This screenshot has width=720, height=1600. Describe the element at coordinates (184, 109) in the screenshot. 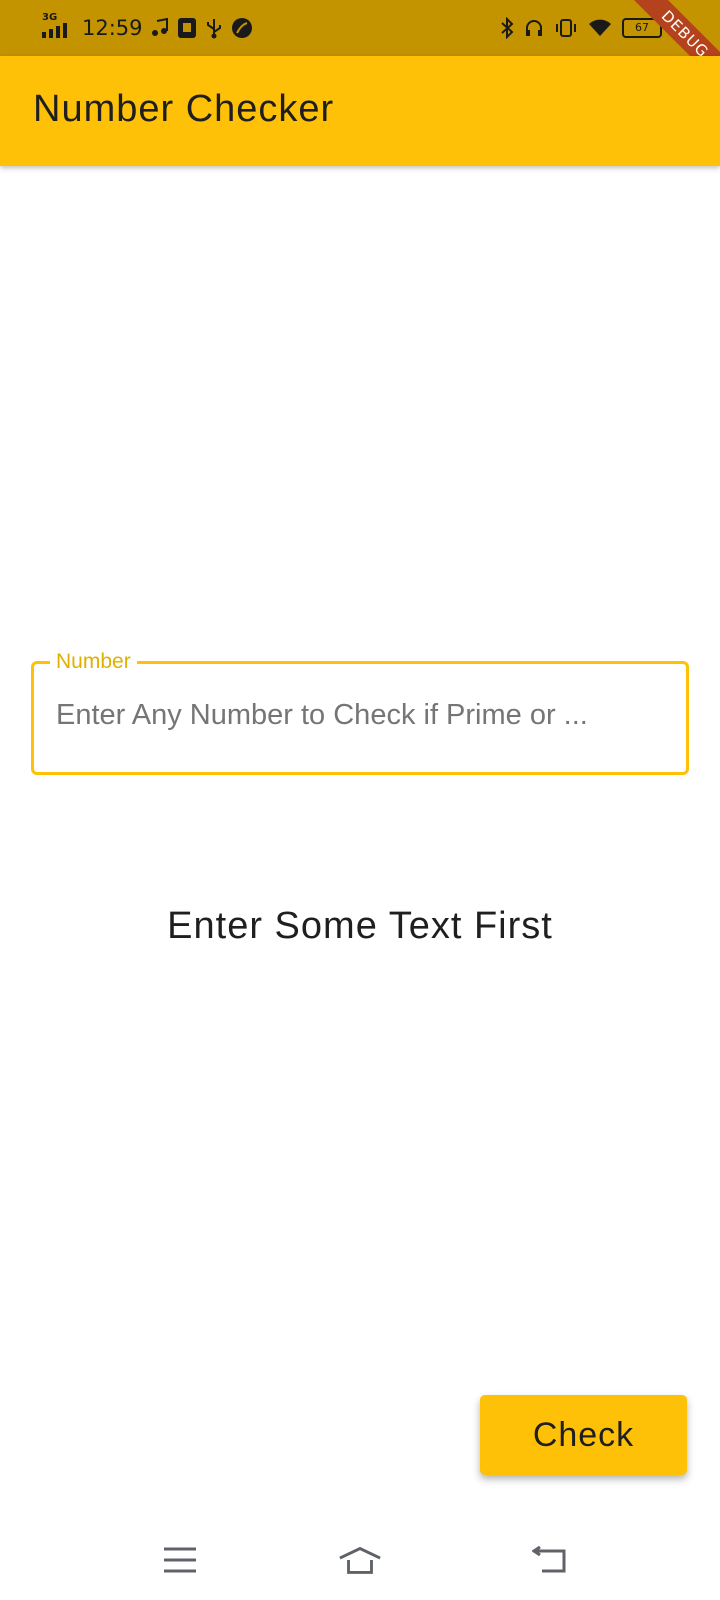

I see `page-title: Number Checker` at that location.